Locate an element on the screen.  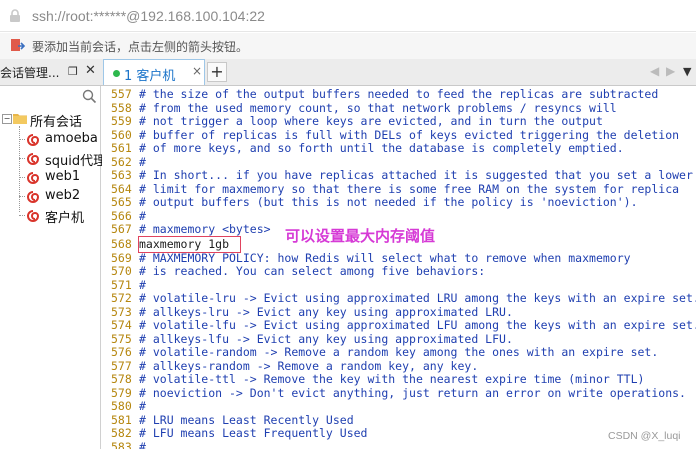
tab-client: 1 客户机 × is located at coordinates (154, 72).